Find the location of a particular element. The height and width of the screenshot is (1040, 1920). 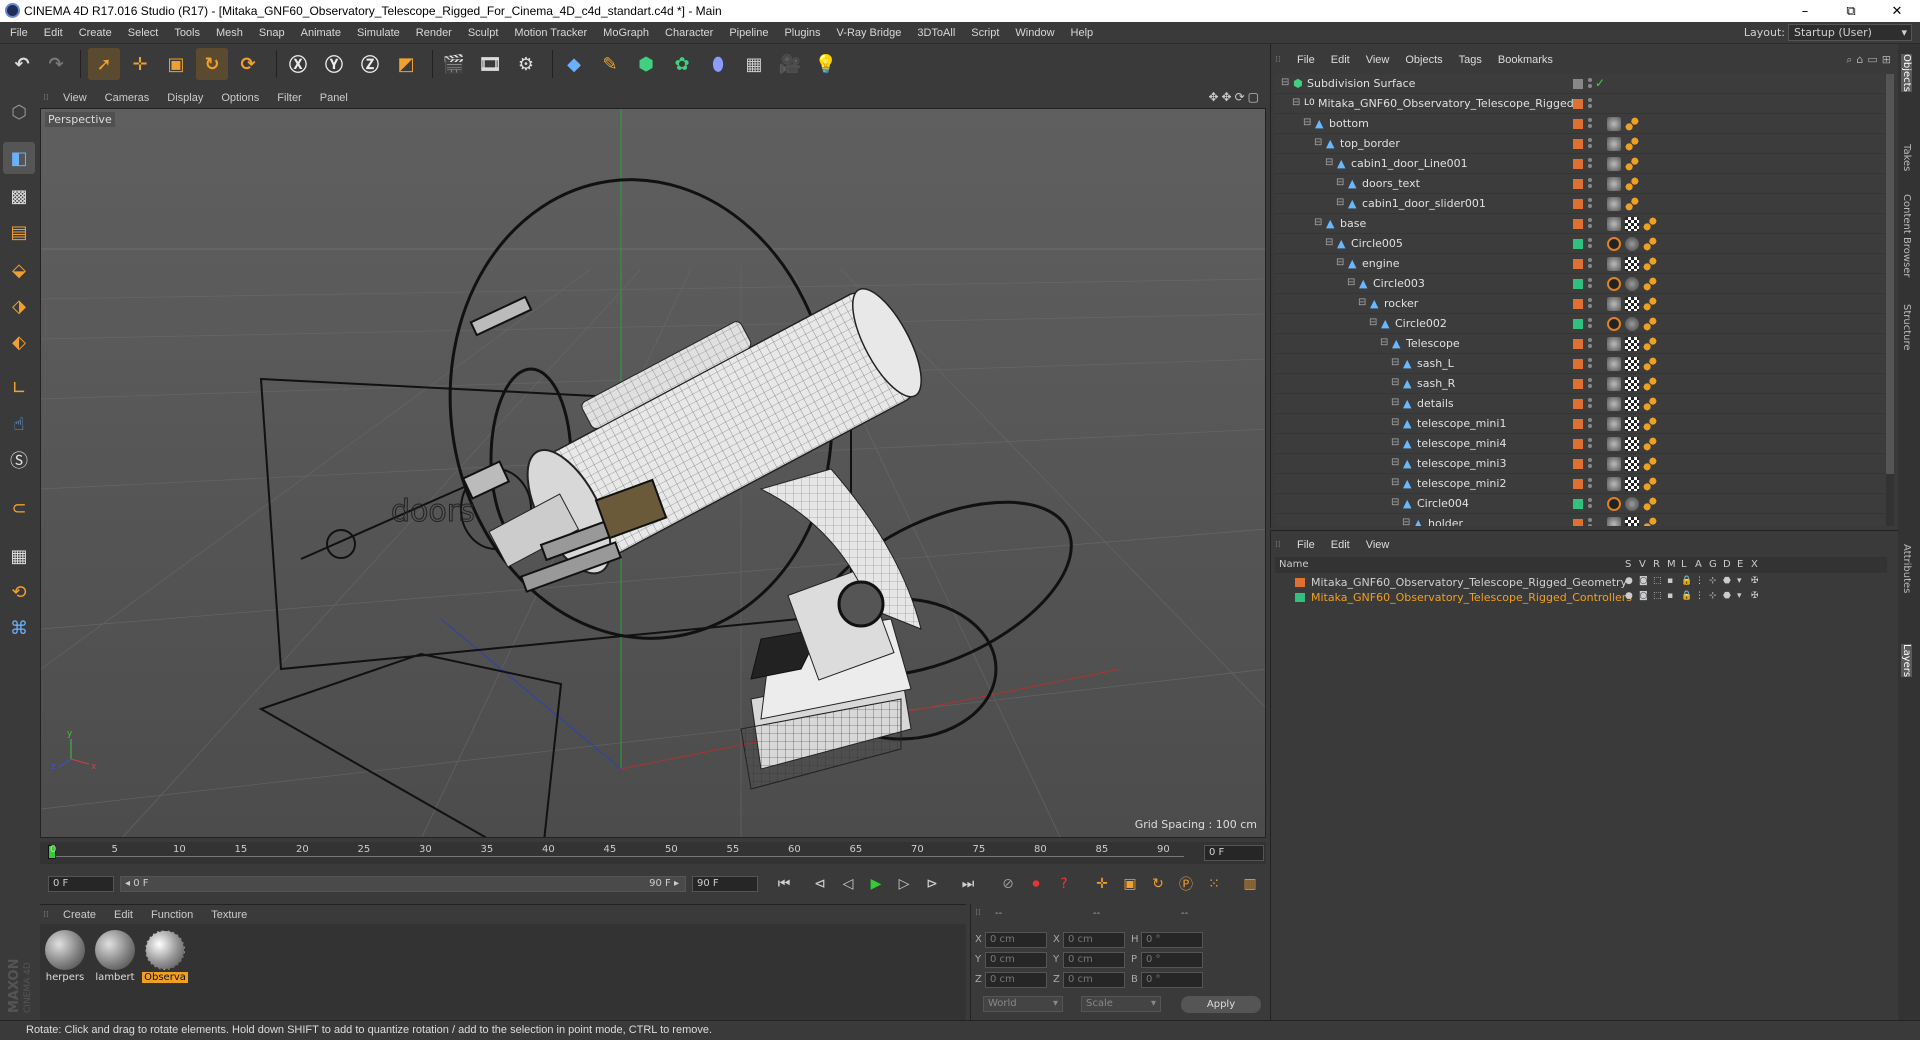

menu-mesh: Mesh is located at coordinates (229, 33).